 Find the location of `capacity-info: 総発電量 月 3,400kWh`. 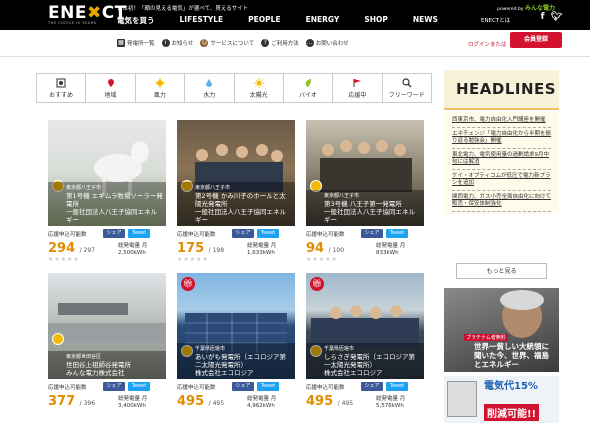

capacity-info: 総発電量 月 3,400kWh is located at coordinates (133, 402).